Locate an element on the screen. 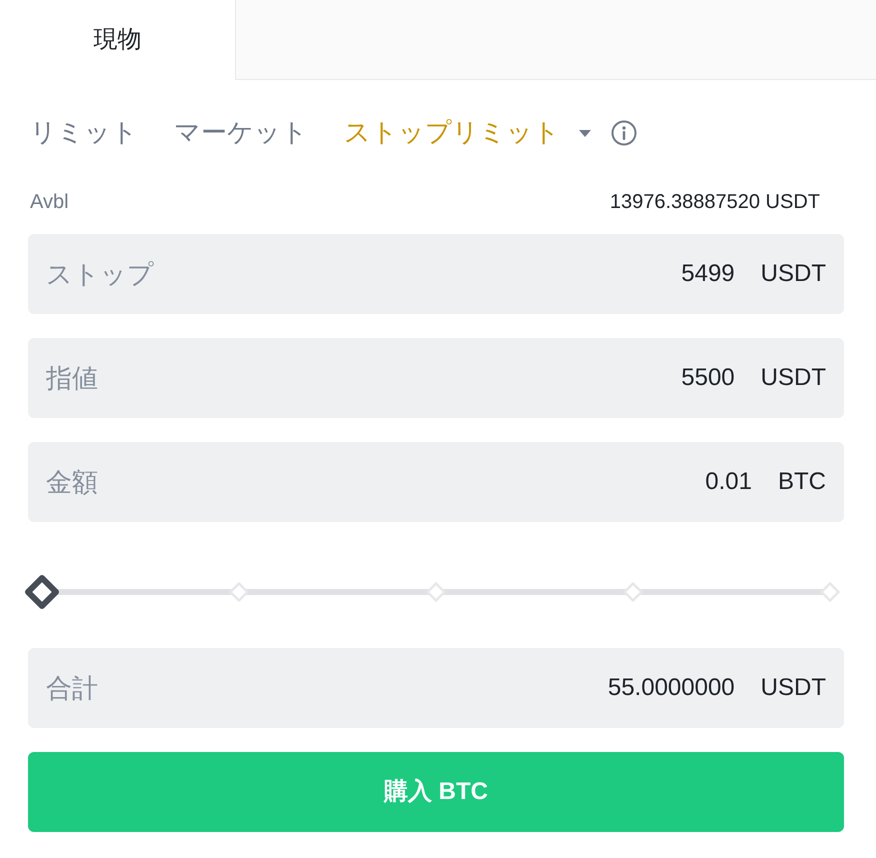 The height and width of the screenshot is (858, 876). order-type-tab: リミット is located at coordinates (84, 133).